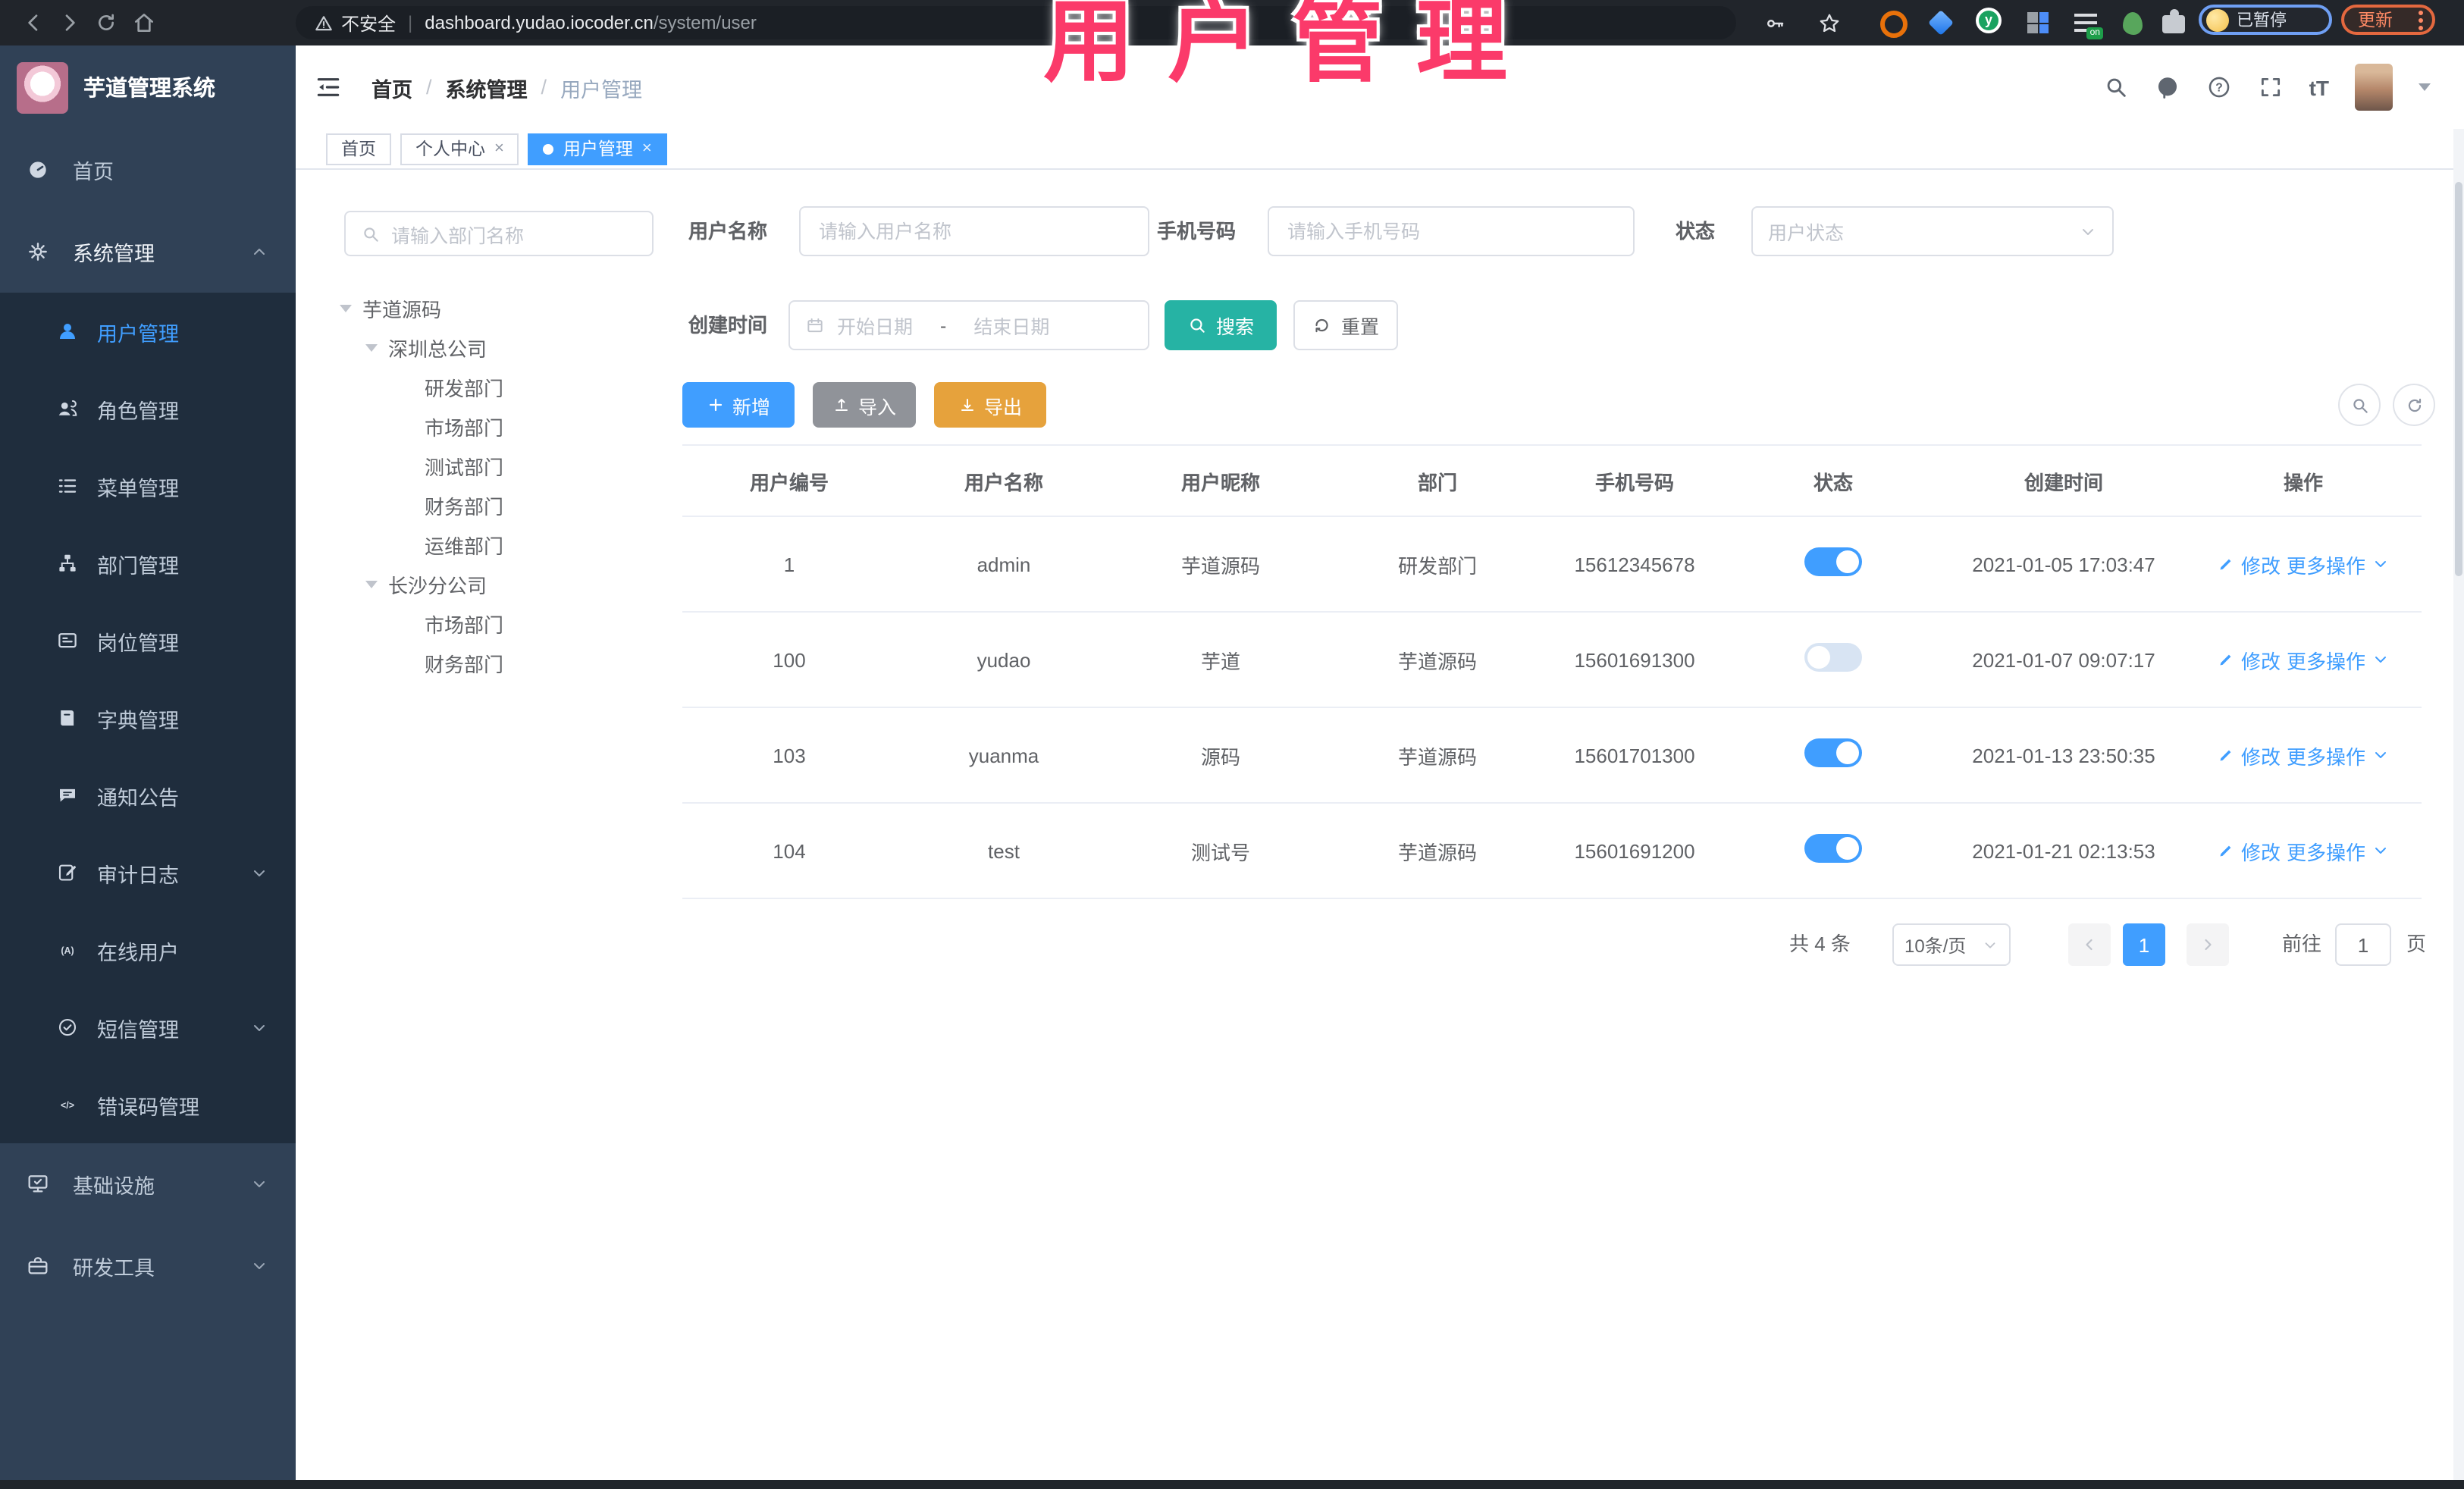 The image size is (2464, 1489). Describe the element at coordinates (2363, 944) in the screenshot. I see `goto-page-input` at that location.